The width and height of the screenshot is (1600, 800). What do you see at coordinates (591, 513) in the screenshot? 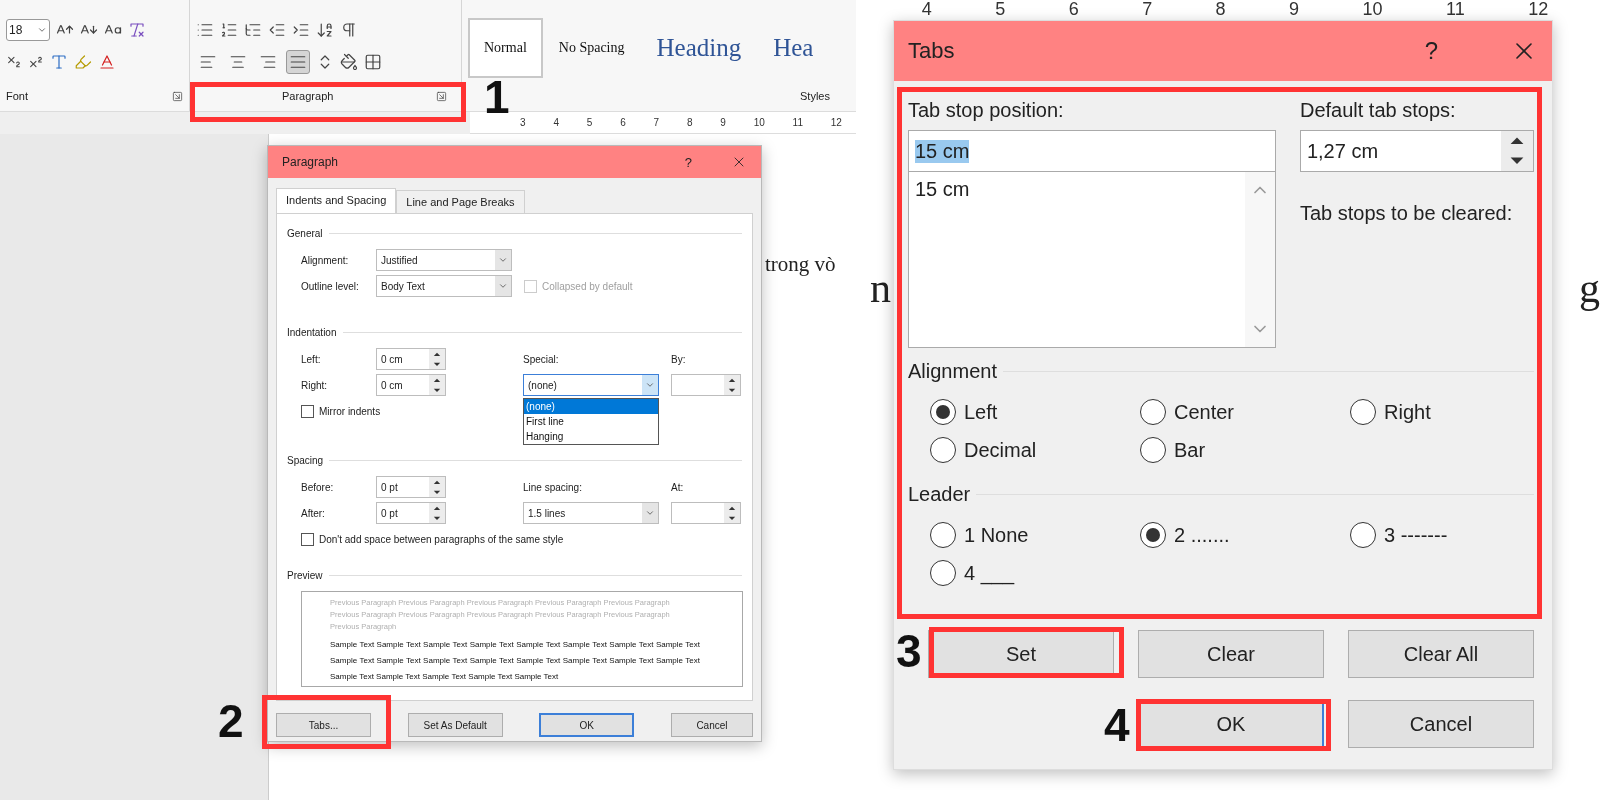
I see `line-spacing-dropdown: 1.5 lines` at bounding box center [591, 513].